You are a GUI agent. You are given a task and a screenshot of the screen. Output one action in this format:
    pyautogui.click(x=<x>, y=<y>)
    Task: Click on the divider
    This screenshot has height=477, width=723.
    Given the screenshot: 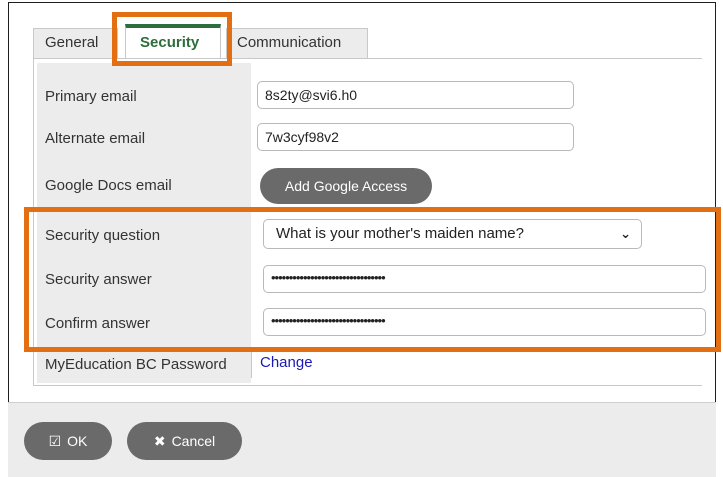 What is the action you would take?
    pyautogui.click(x=251, y=364)
    